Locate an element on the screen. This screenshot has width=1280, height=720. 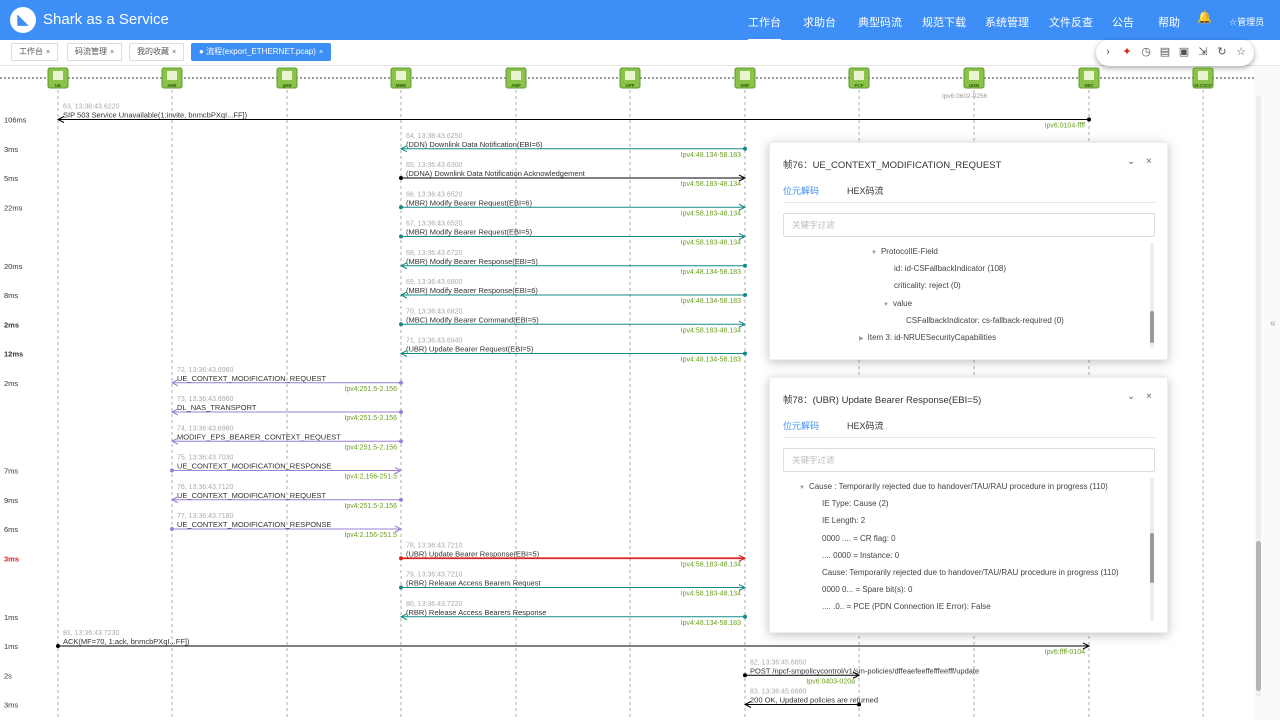
nav-workbench: 工作台 is located at coordinates (764, 27).